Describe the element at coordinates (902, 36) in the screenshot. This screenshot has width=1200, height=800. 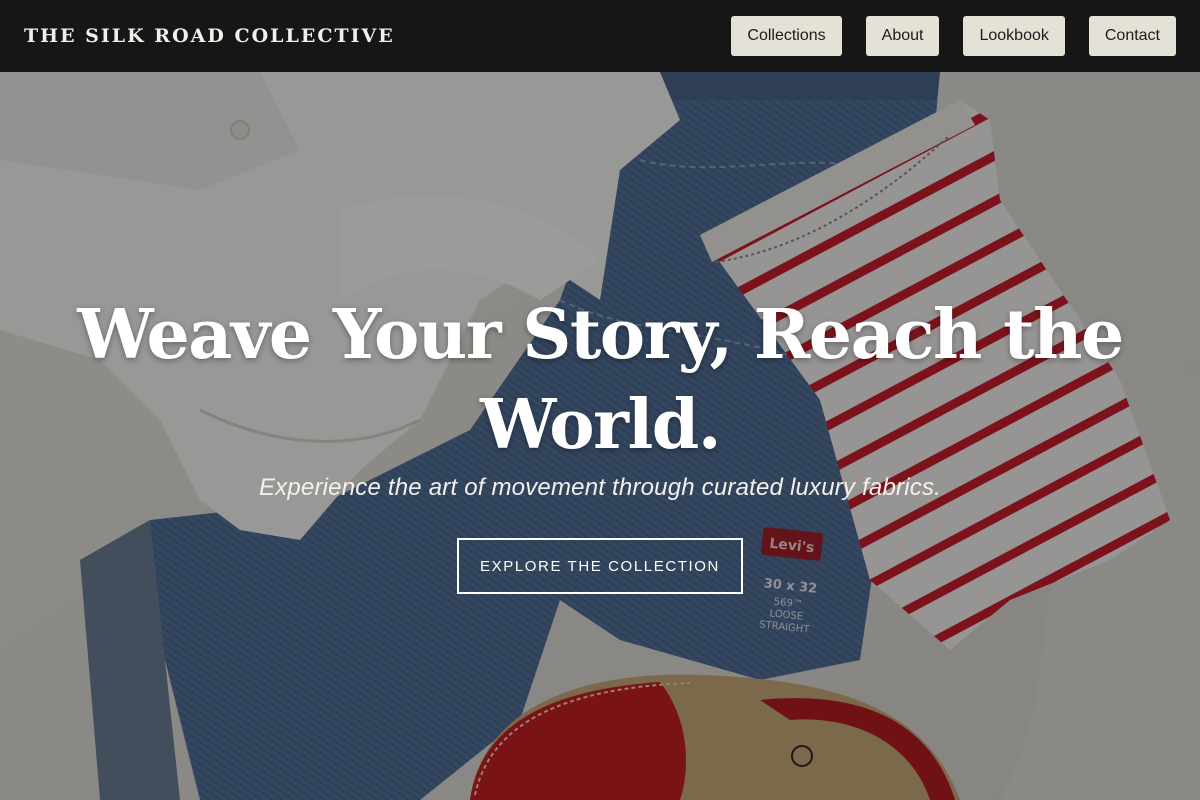
I see `nav-about-button: About` at that location.